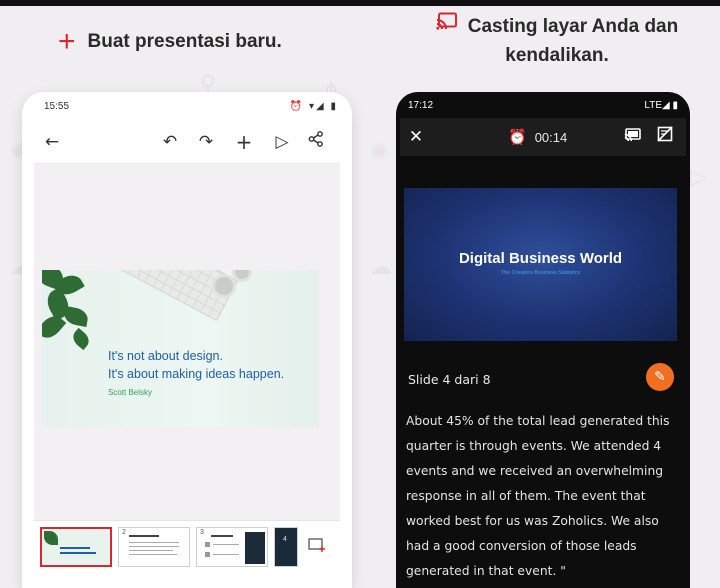 The height and width of the screenshot is (588, 720). Describe the element at coordinates (170, 142) in the screenshot. I see `undo-icon: ↶` at that location.